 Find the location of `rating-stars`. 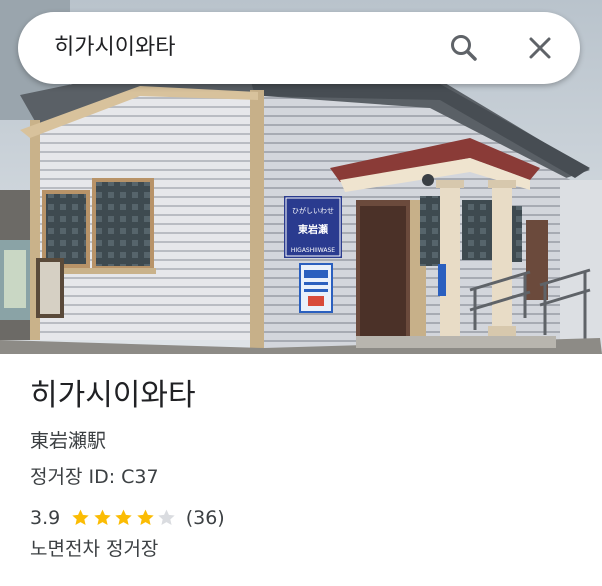

rating-stars is located at coordinates (124, 518).